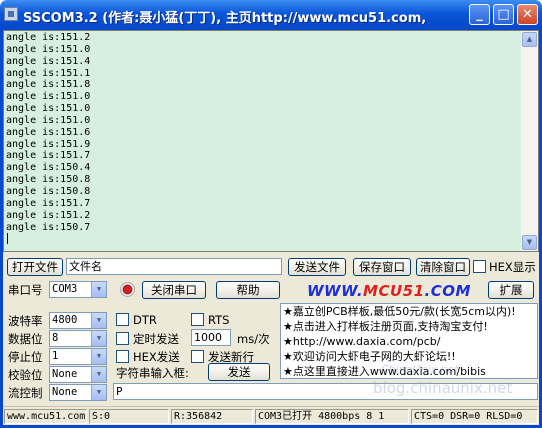  What do you see at coordinates (25, 375) in the screenshot?
I see `parity-label: 校验位` at bounding box center [25, 375].